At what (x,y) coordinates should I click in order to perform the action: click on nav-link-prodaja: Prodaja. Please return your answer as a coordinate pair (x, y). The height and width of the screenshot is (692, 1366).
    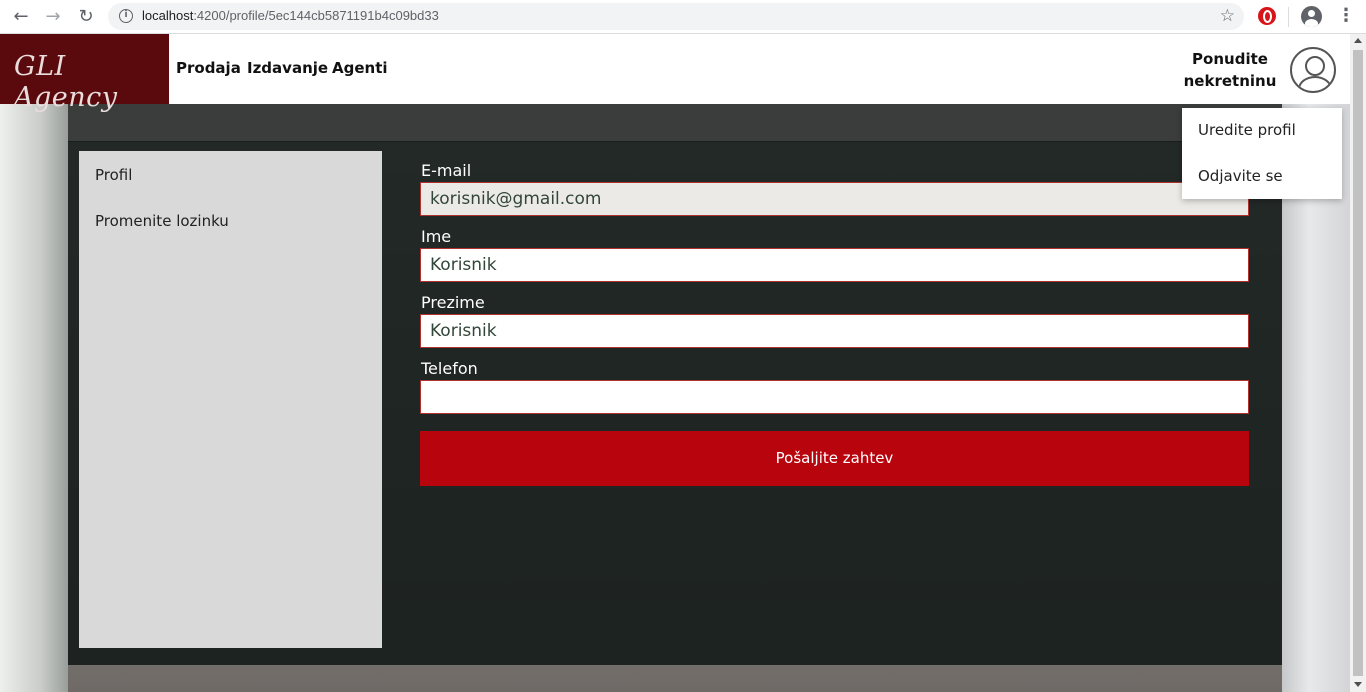
    Looking at the image, I should click on (208, 68).